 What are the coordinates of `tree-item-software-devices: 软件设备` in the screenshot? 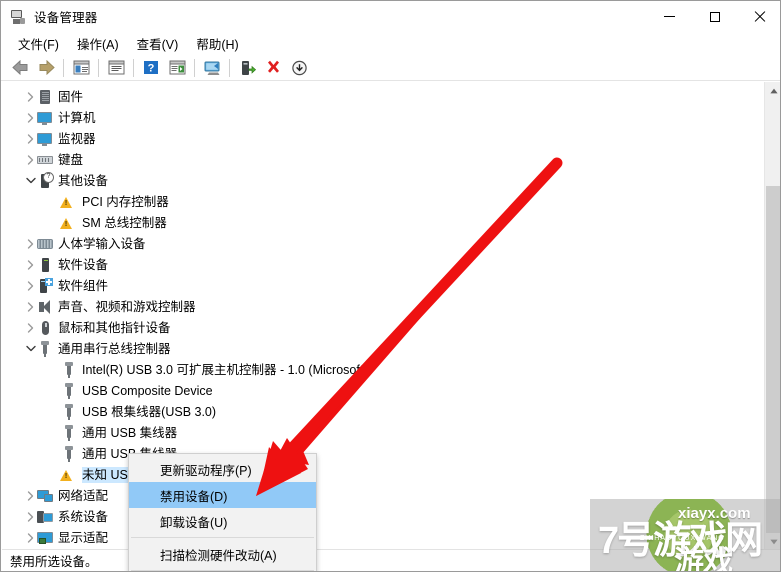 It's located at (383, 264).